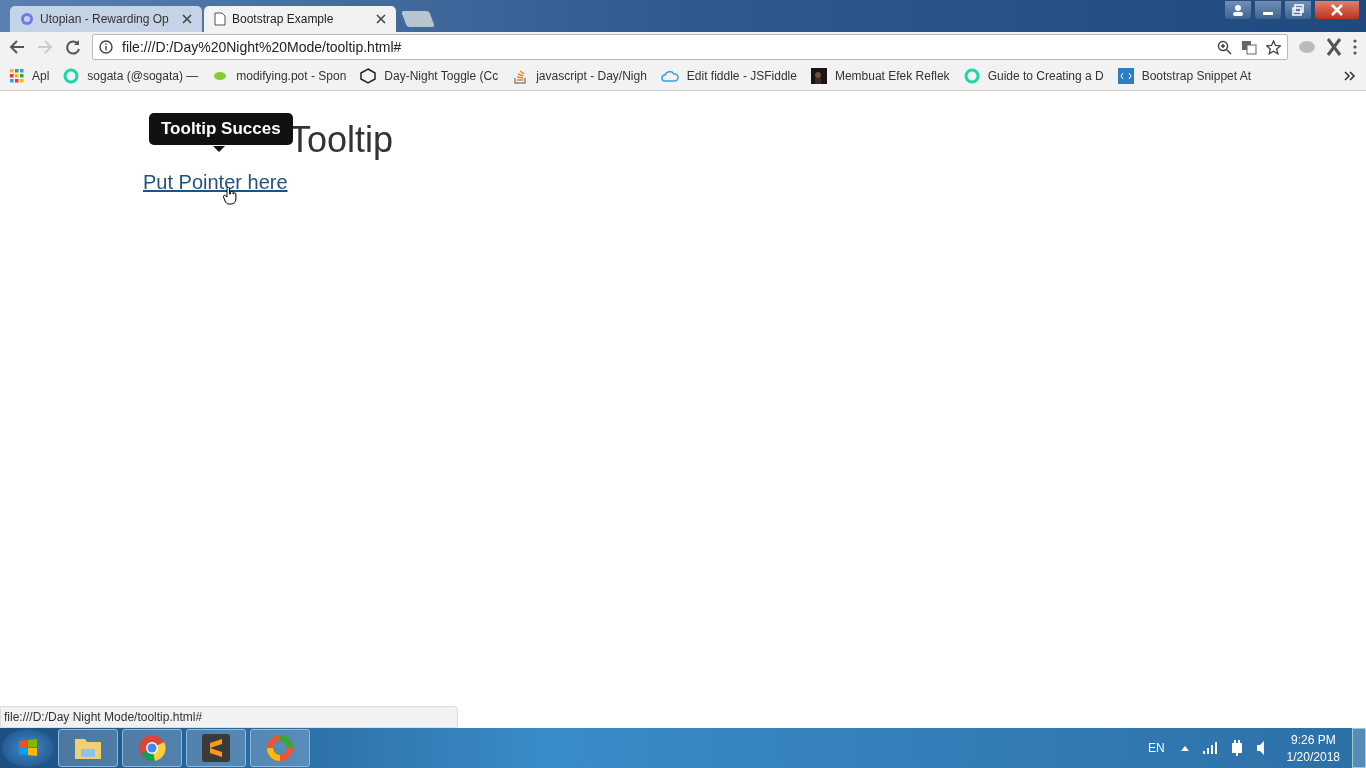 This screenshot has width=1366, height=768. I want to click on star-icon, so click(1273, 47).